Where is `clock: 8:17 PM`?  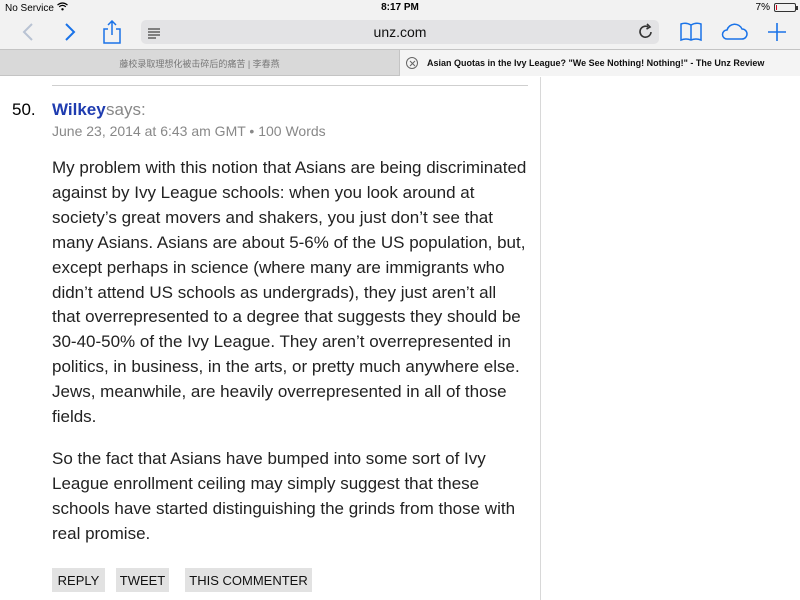 clock: 8:17 PM is located at coordinates (400, 7).